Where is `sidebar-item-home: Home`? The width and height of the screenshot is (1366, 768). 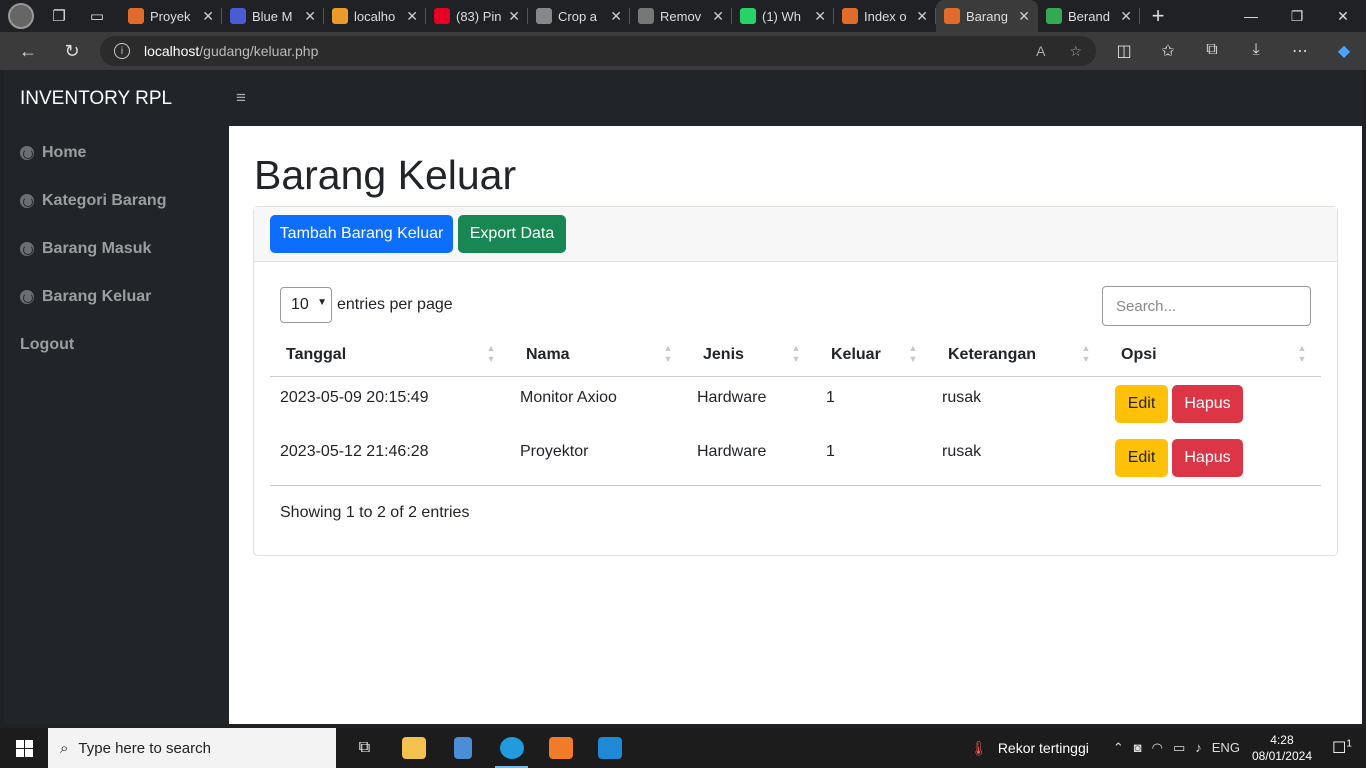 sidebar-item-home: Home is located at coordinates (53, 153).